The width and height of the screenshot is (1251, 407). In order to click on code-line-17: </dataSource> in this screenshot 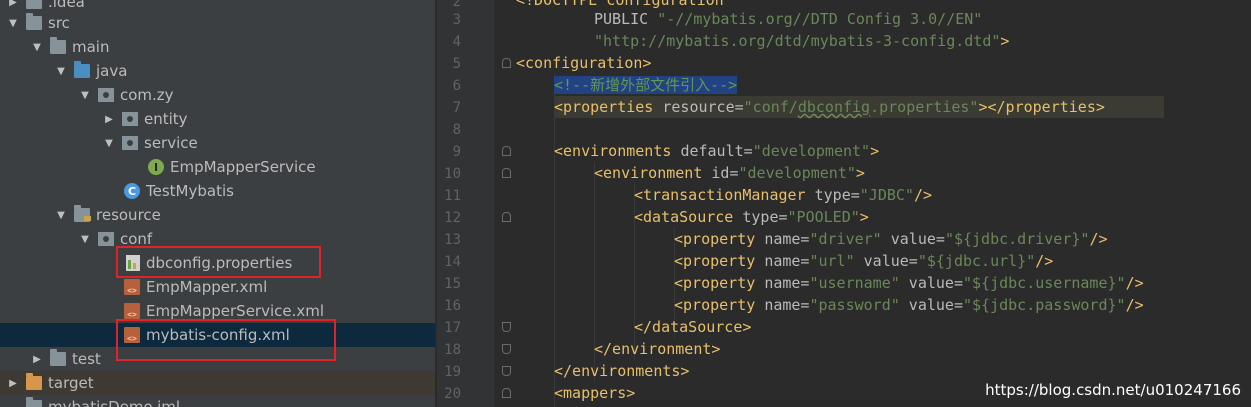, I will do `click(692, 327)`.